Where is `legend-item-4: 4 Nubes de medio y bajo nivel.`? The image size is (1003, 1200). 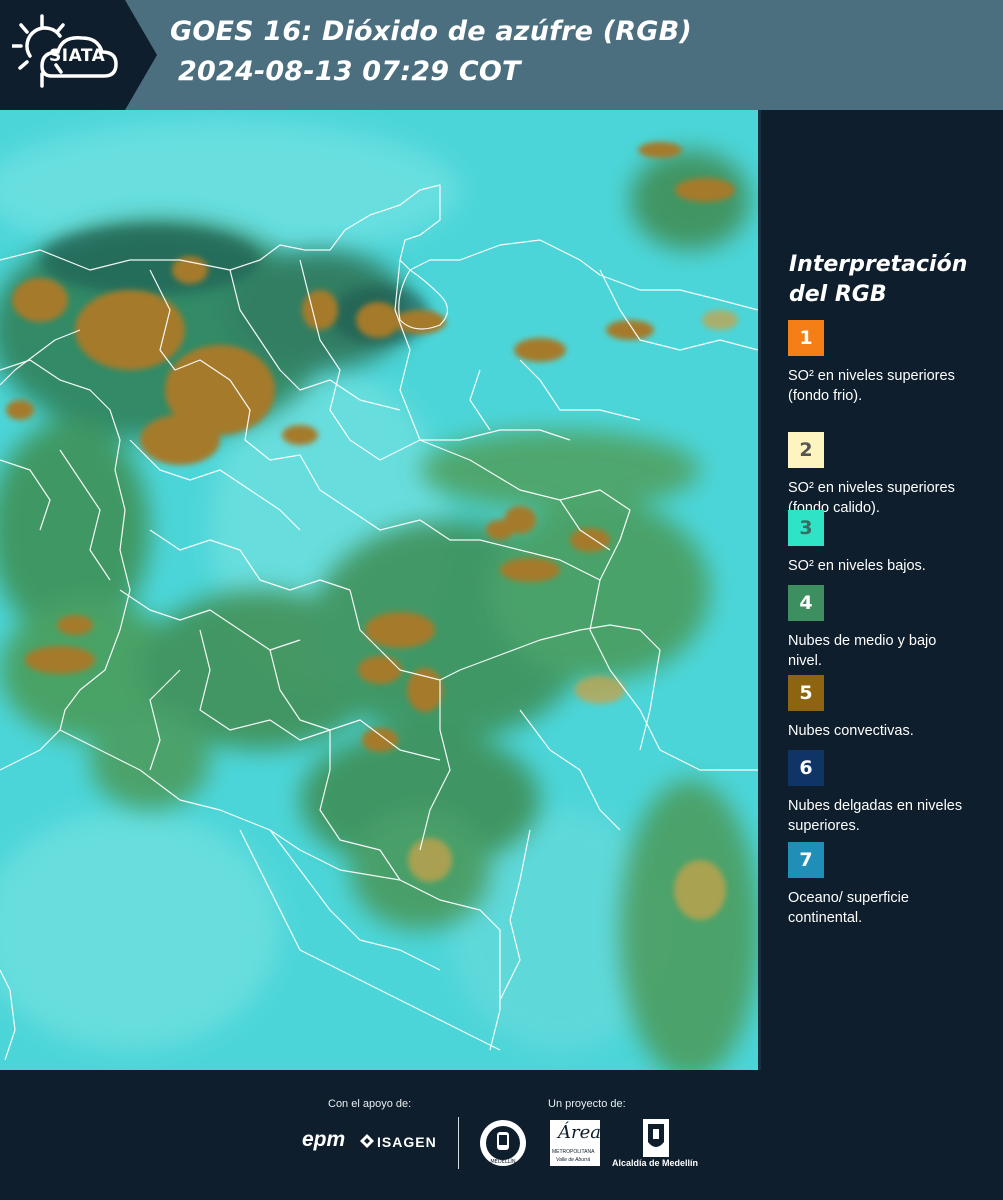
legend-item-4: 4 Nubes de medio y bajo nivel. is located at coordinates (888, 628).